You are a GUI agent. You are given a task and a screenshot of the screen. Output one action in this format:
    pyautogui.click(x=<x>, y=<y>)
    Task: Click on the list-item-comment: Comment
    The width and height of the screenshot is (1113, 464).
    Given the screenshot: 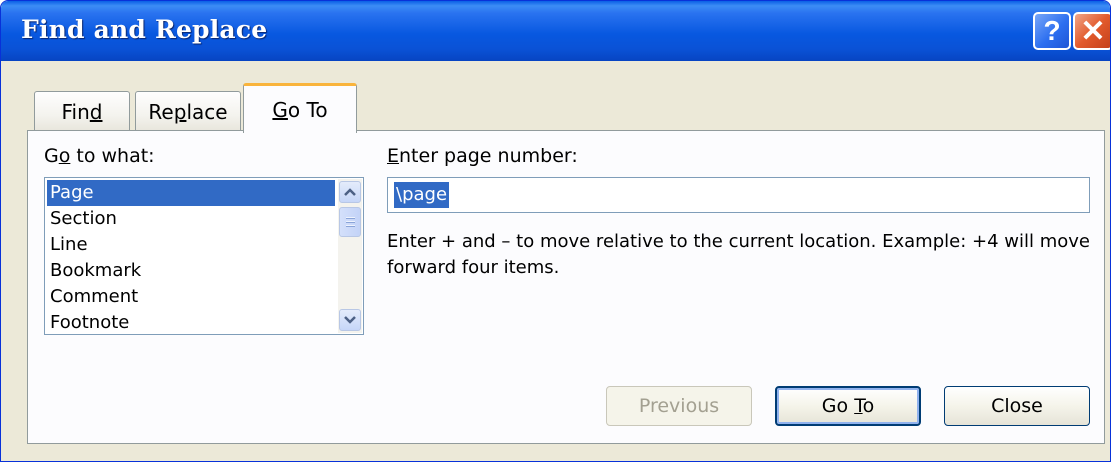 What is the action you would take?
    pyautogui.click(x=191, y=297)
    